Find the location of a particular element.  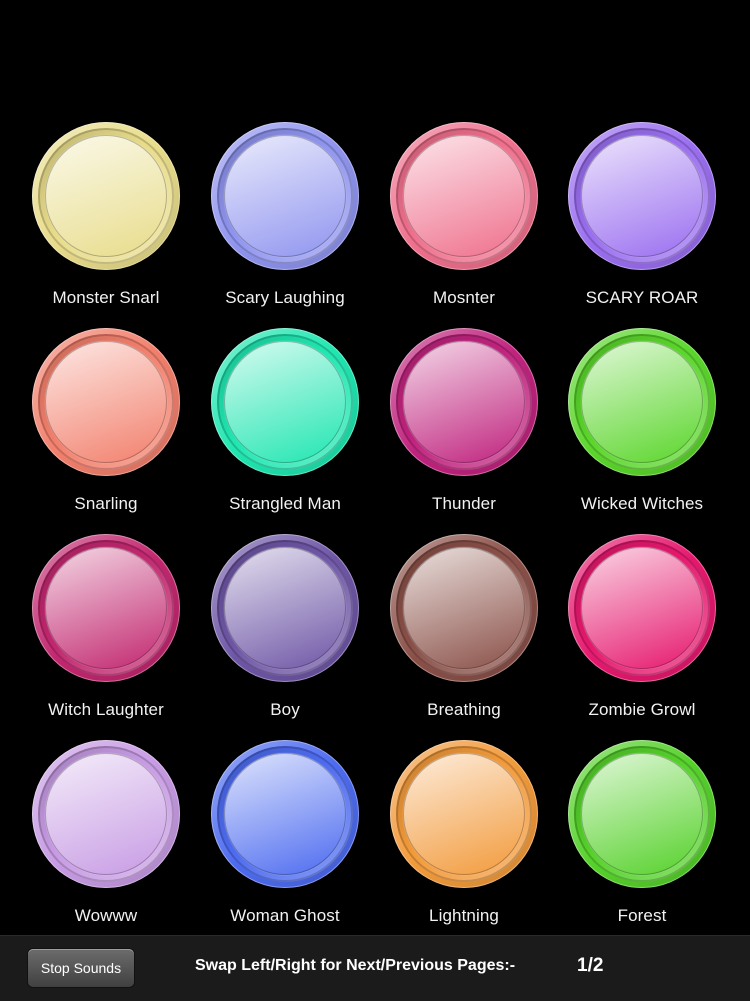

sound-cell: Witch Laughter is located at coordinates (106, 634).